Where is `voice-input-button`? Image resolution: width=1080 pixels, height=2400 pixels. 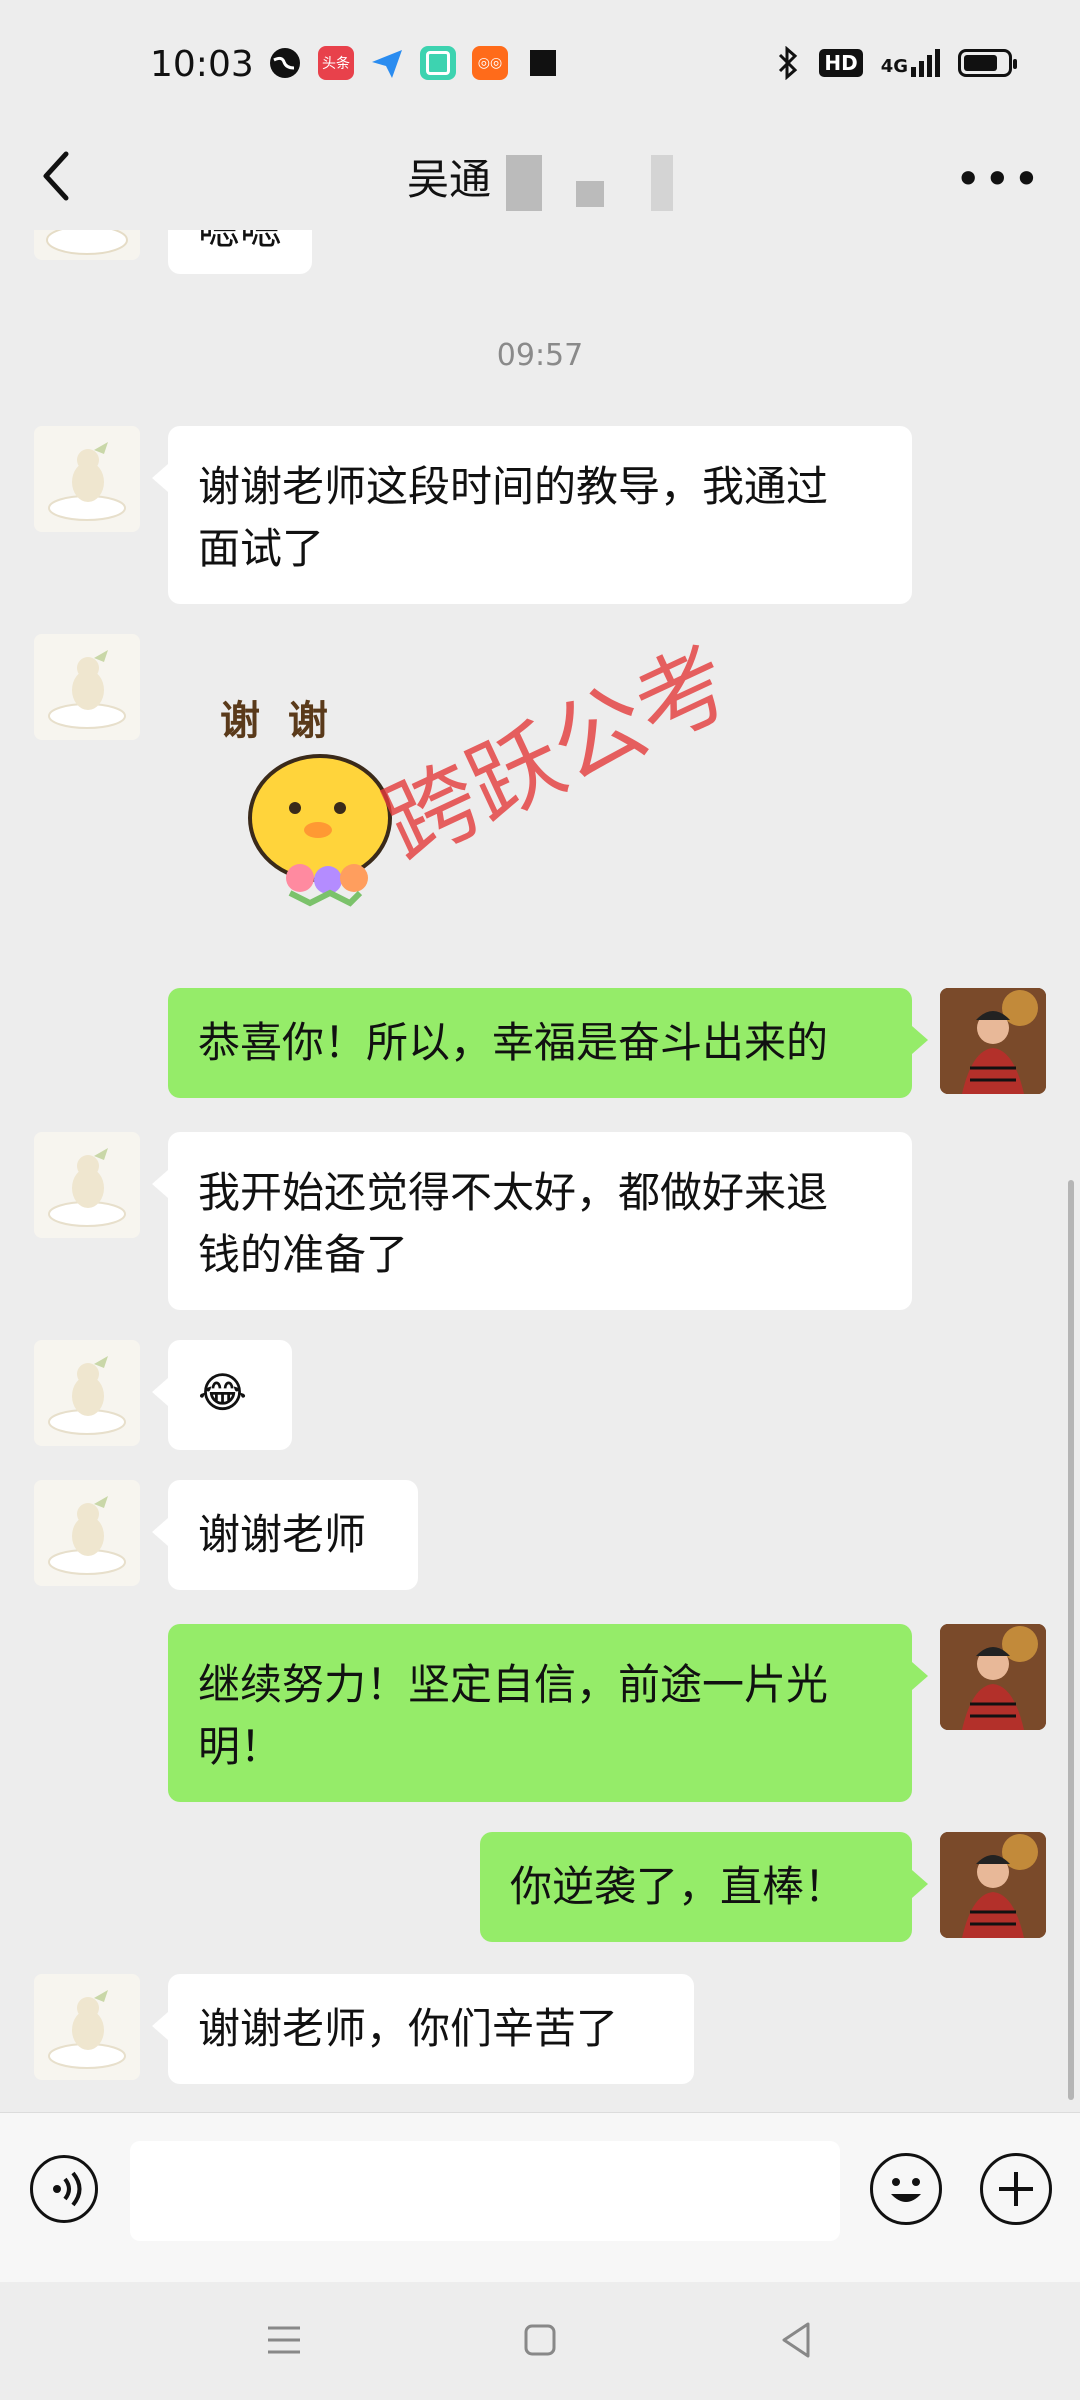
voice-input-button is located at coordinates (64, 2189).